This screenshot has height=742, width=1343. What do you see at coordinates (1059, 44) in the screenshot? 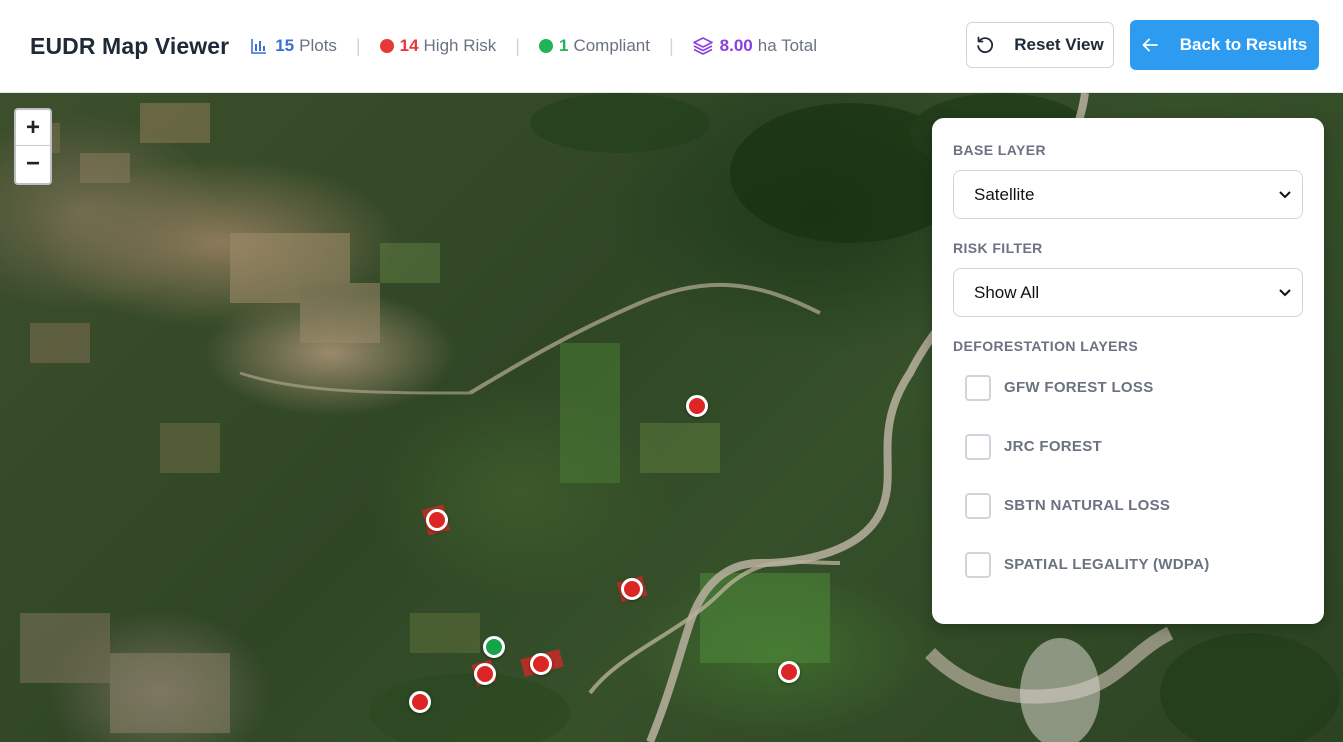
I see `reset-view-label: Reset View` at bounding box center [1059, 44].